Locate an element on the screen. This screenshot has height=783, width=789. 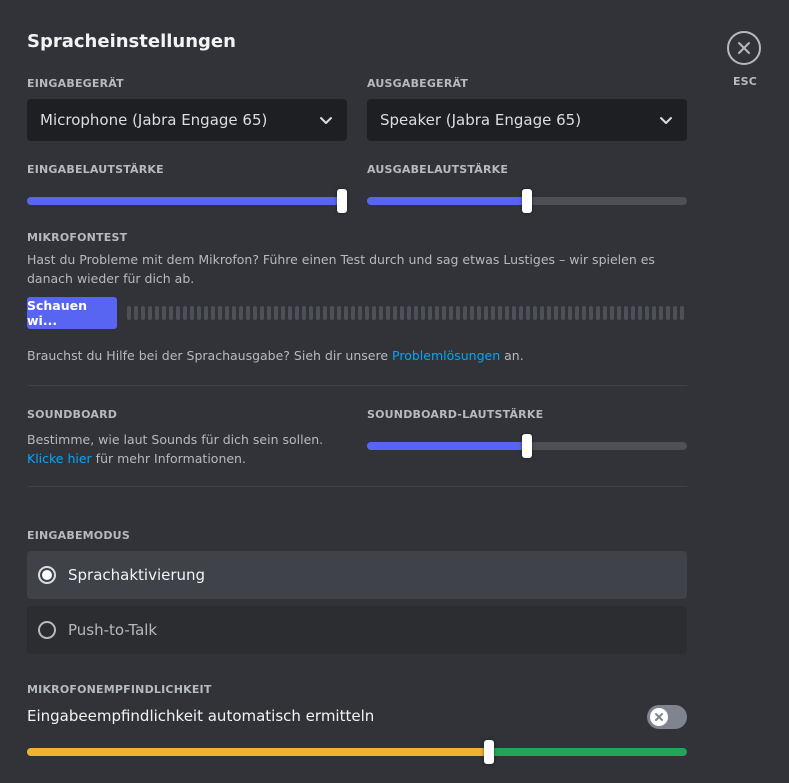
output-volume-slider is located at coordinates (527, 201).